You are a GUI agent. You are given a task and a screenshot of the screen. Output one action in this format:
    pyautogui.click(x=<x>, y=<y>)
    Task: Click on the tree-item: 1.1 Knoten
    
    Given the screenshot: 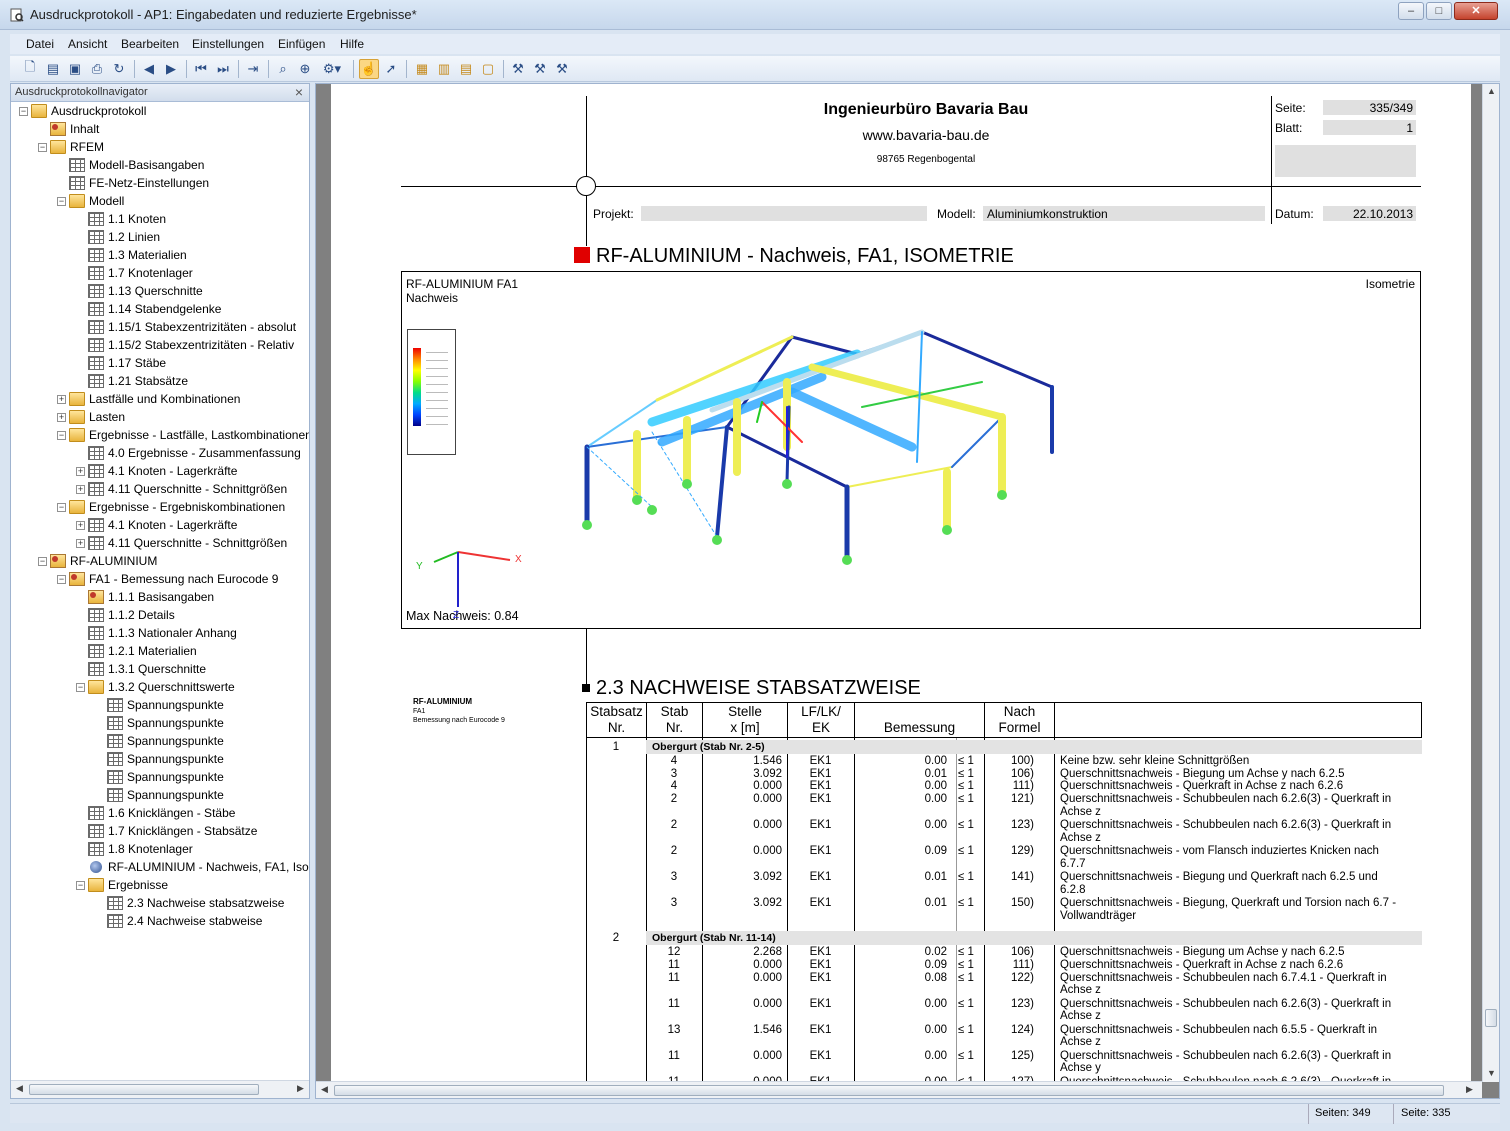 What is the action you would take?
    pyautogui.click(x=121, y=219)
    